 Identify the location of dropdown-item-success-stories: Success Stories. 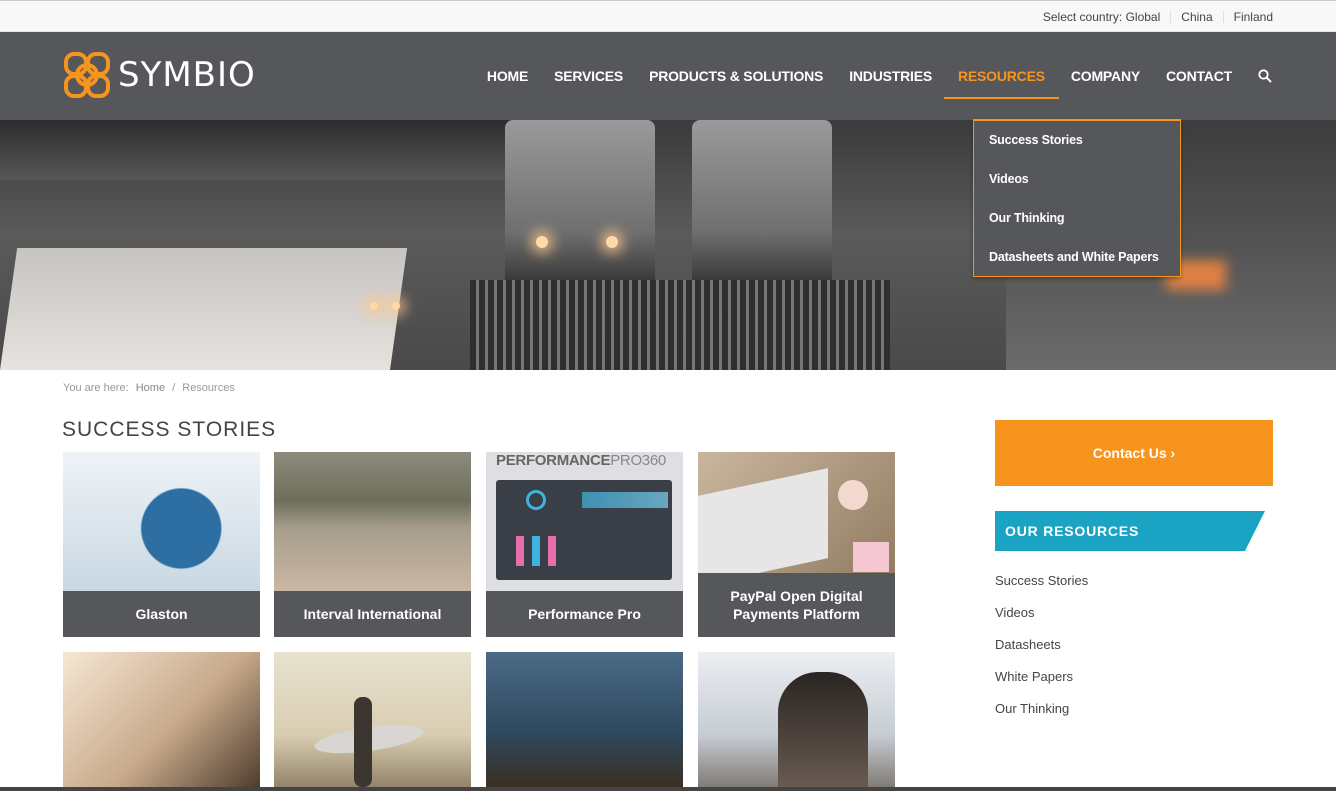
(1077, 150).